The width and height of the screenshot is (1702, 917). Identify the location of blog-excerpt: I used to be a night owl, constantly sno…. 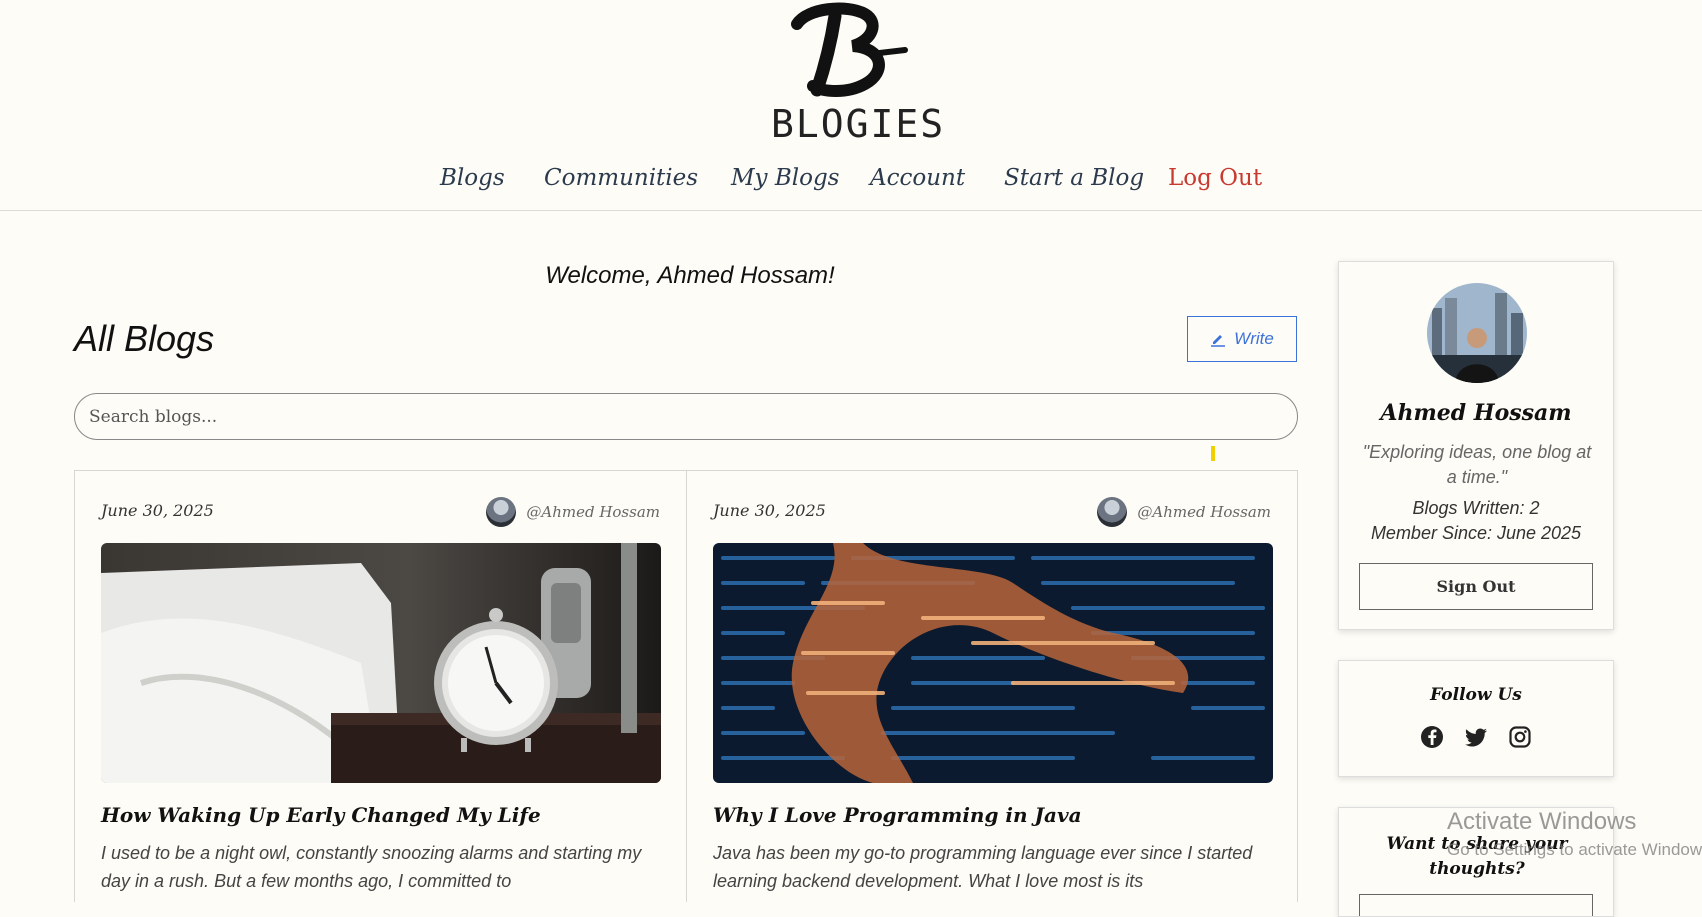
(371, 867).